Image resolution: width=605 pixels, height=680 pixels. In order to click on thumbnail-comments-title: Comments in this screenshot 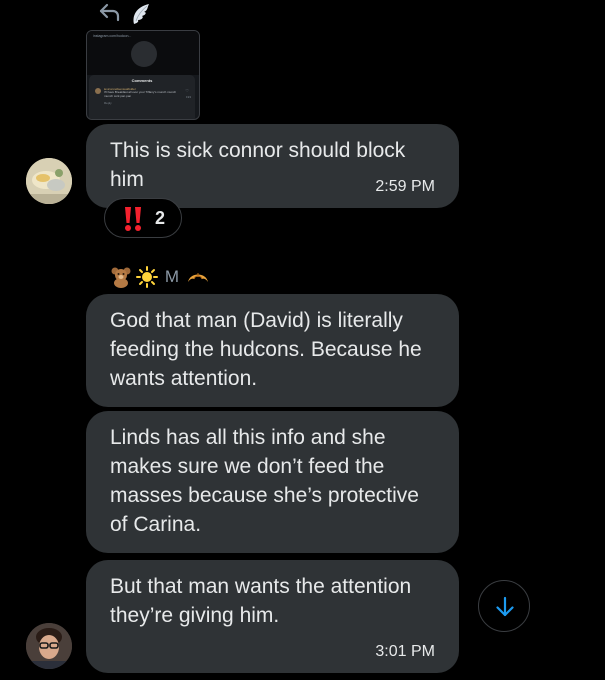, I will do `click(142, 80)`.